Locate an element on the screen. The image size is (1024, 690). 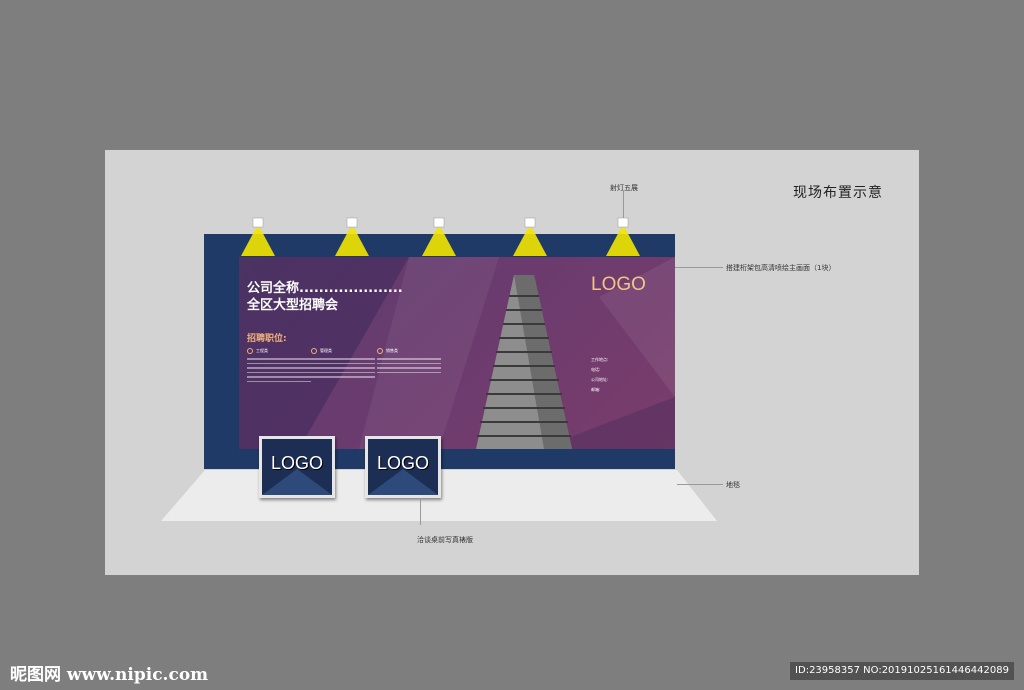
building-image is located at coordinates (524, 362).